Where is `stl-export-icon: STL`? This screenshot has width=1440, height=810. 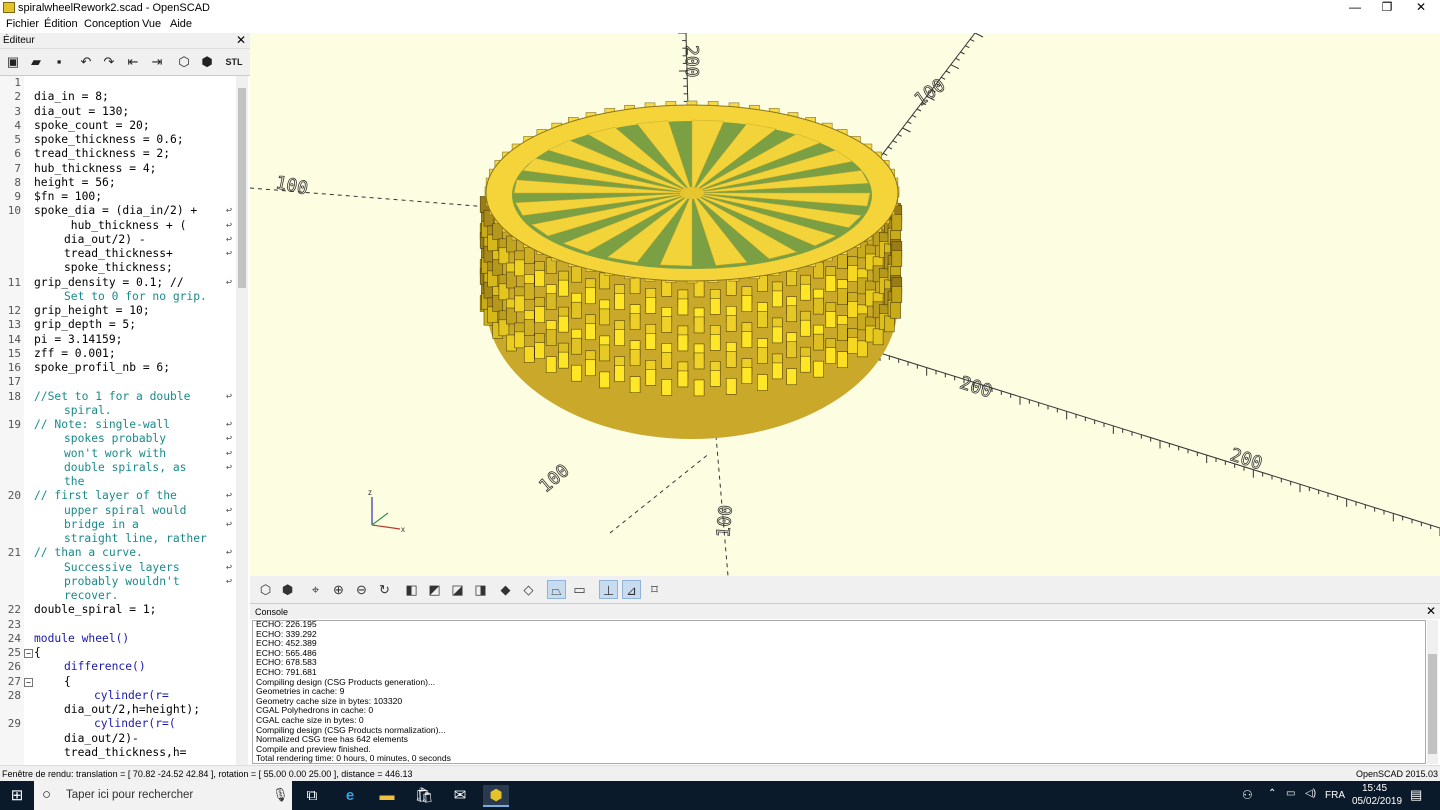
stl-export-icon: STL is located at coordinates (234, 62).